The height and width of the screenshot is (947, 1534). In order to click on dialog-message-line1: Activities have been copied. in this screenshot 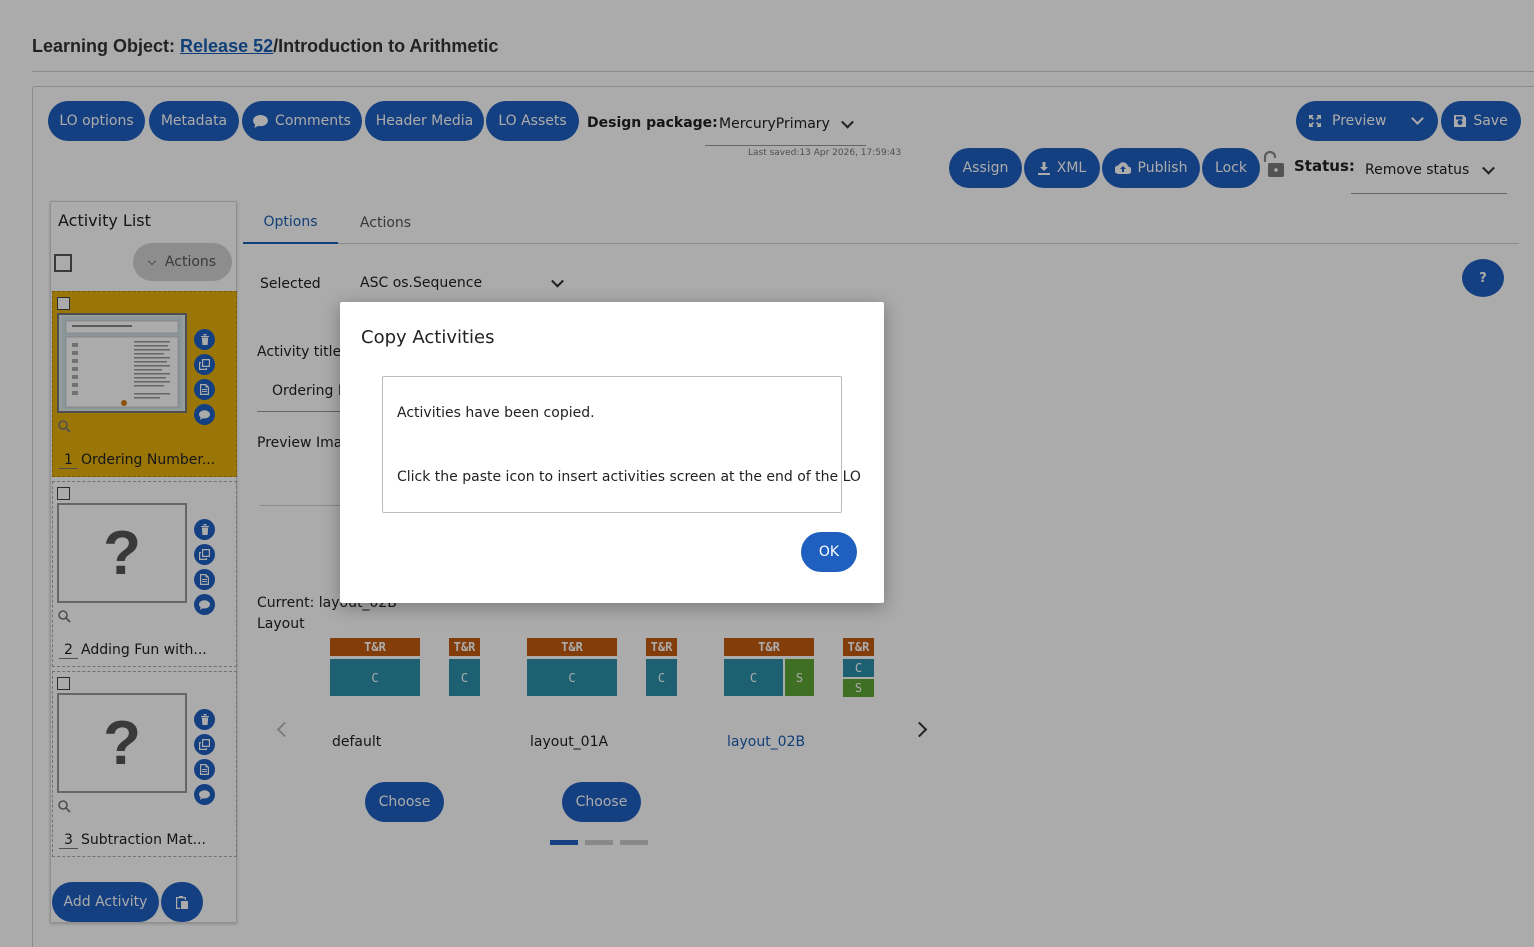, I will do `click(496, 413)`.